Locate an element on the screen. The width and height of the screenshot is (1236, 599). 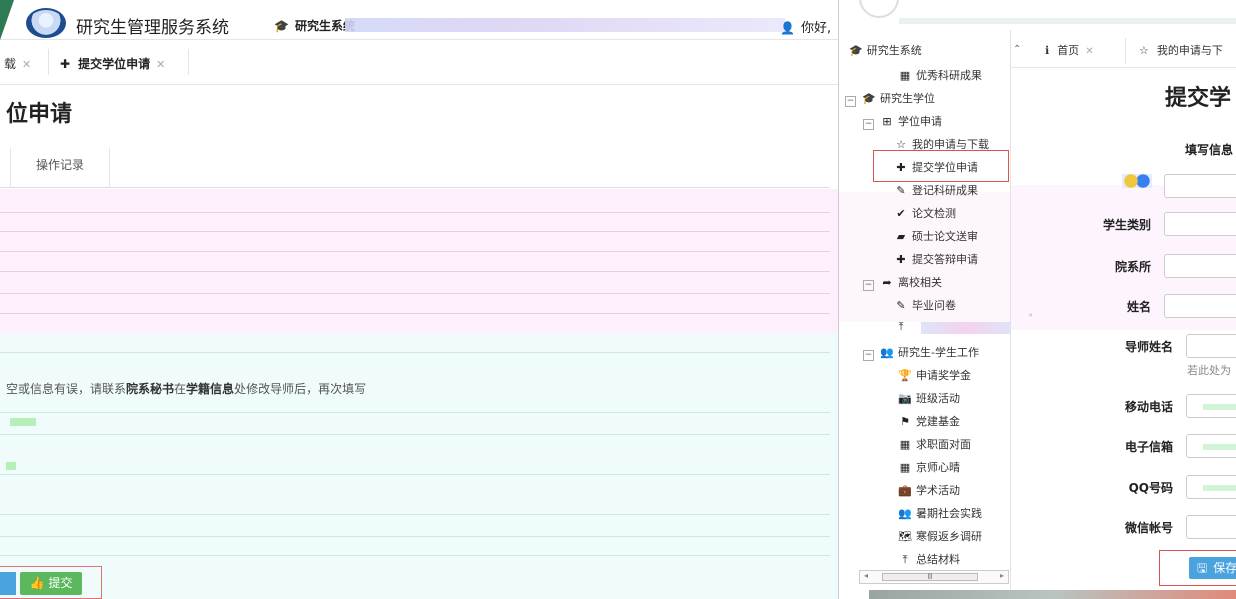
label-wechat: 微信帐号 is located at coordinates (1148, 528).